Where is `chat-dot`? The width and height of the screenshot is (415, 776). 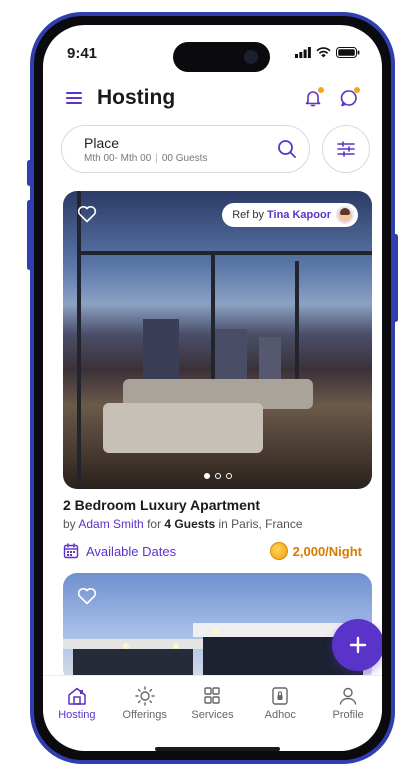
chat-dot is located at coordinates (357, 90).